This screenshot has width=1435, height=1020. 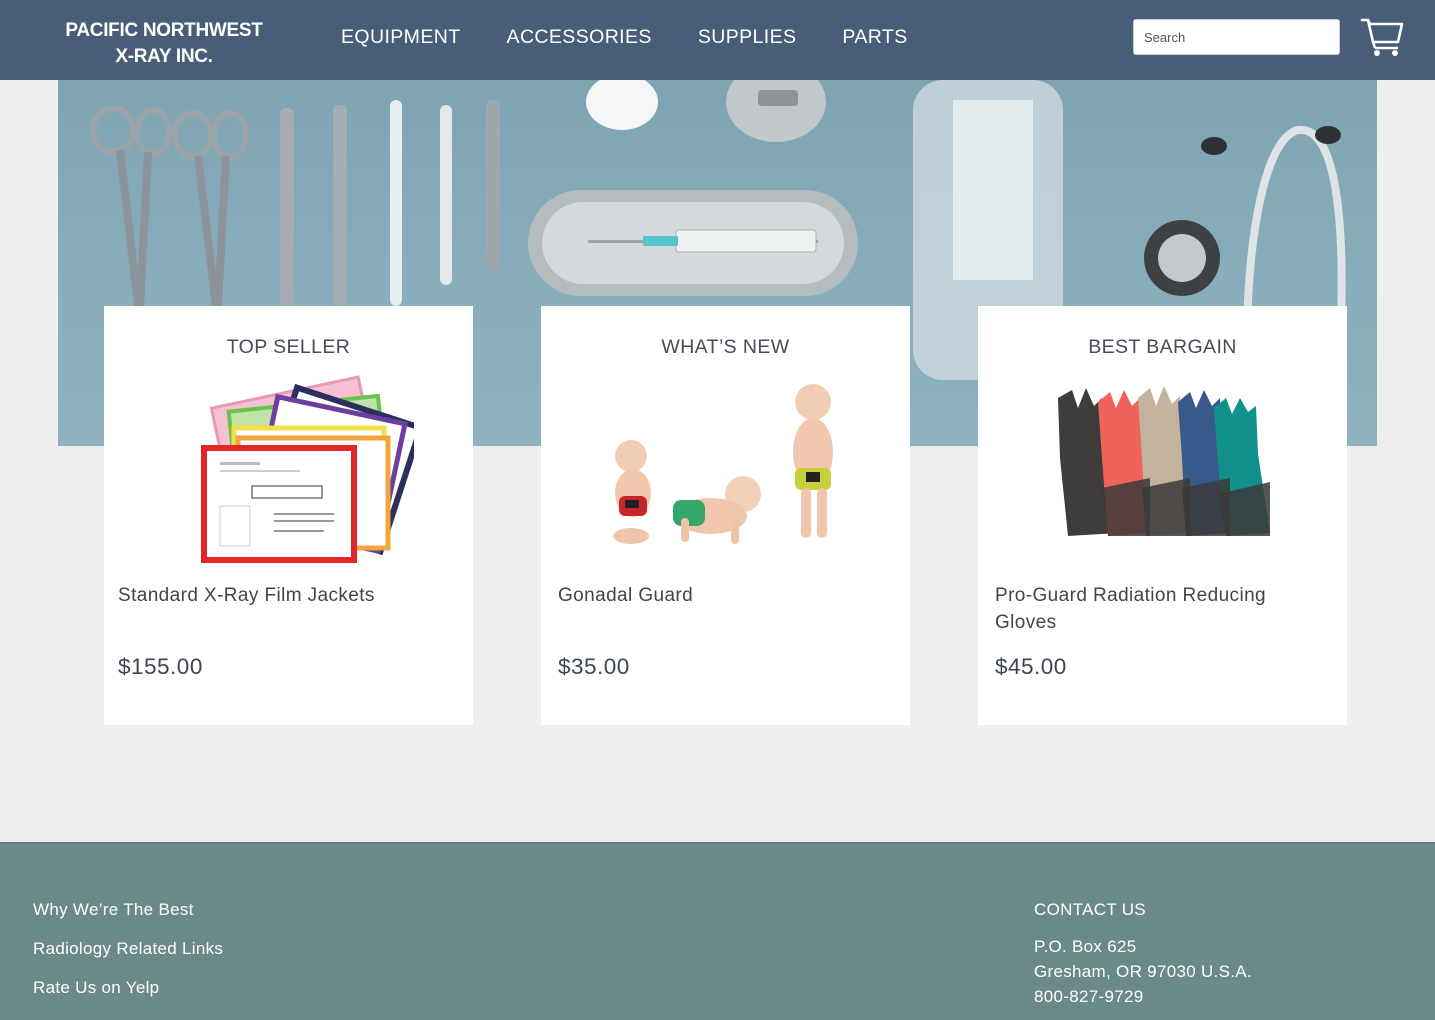 I want to click on product-price: $45.00, so click(x=1031, y=666).